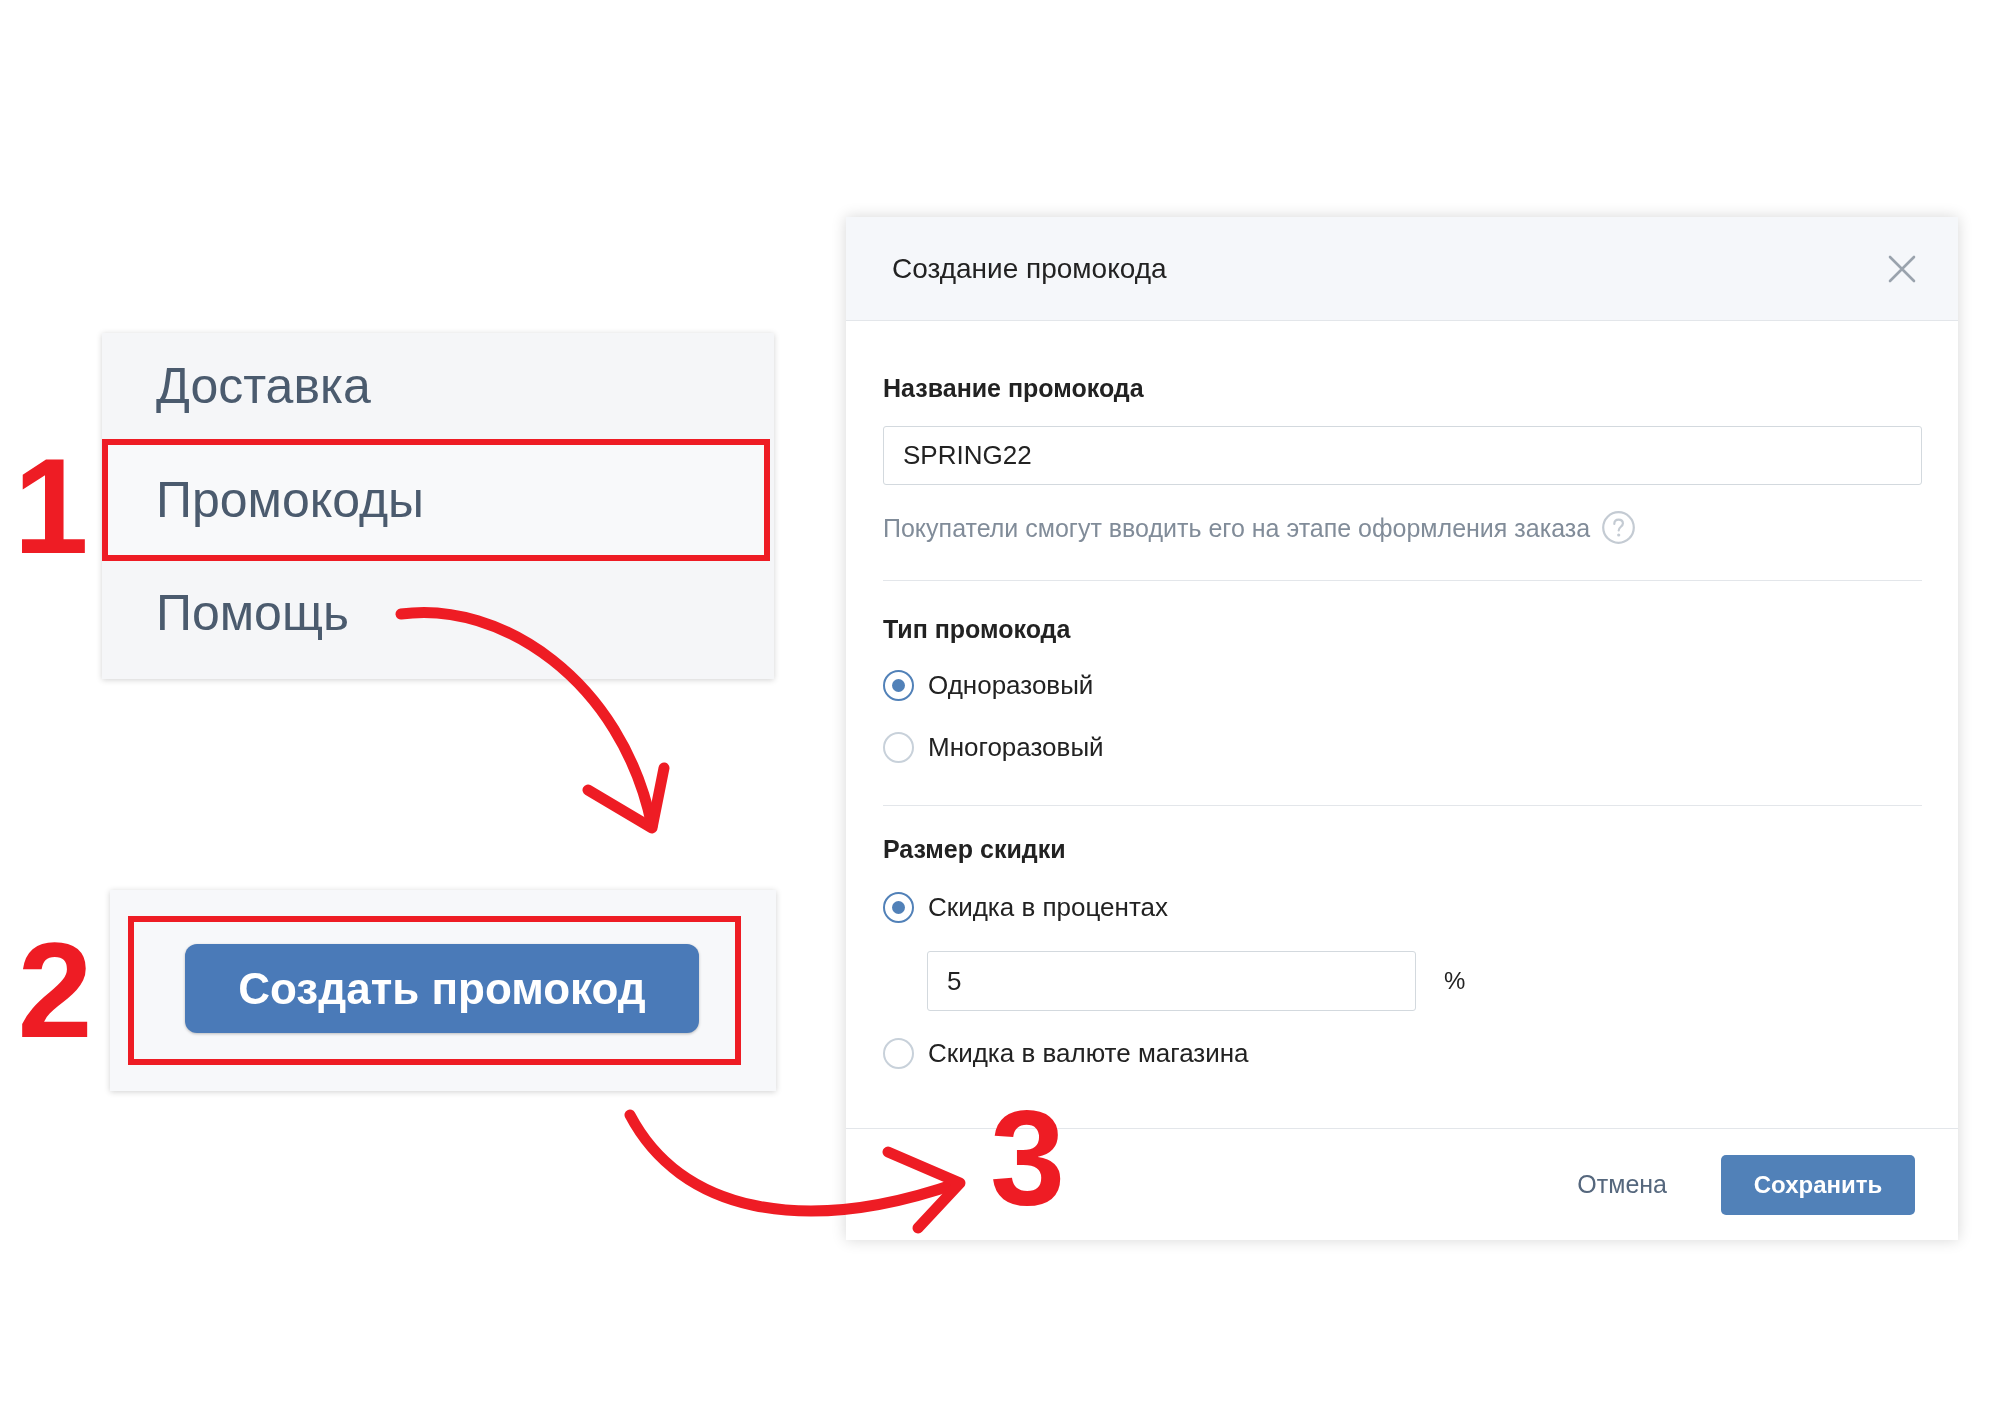  Describe the element at coordinates (1016, 747) in the screenshot. I see `option-label: Многоразовый` at that location.